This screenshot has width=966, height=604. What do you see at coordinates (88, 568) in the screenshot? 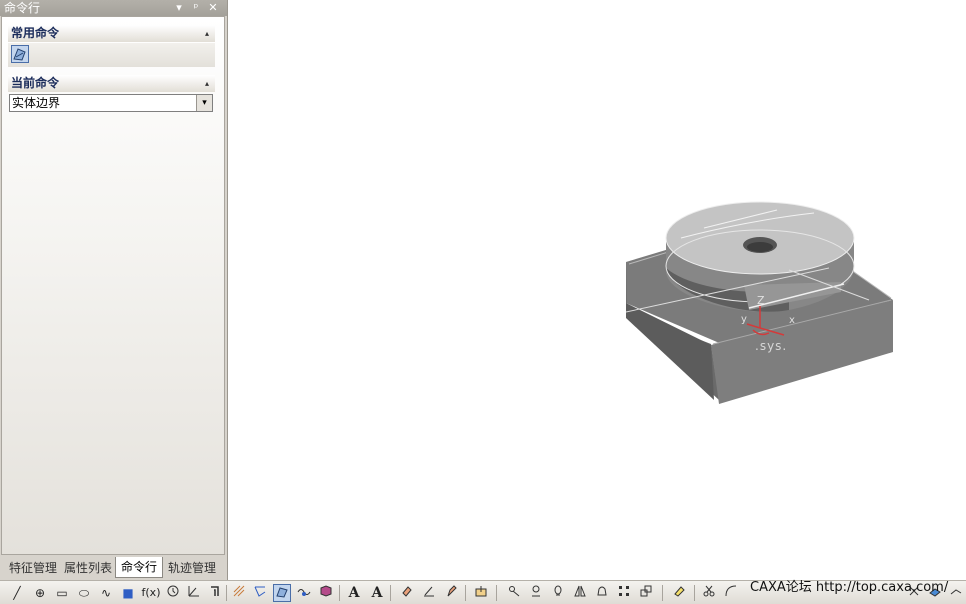
I see `tab-property-list: 属性列表` at bounding box center [88, 568].